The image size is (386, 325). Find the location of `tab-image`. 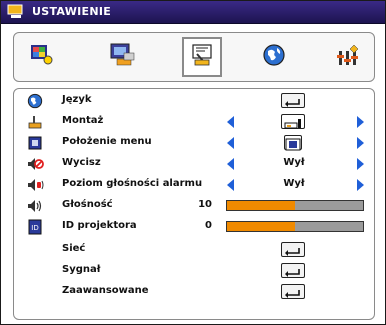

tab-image is located at coordinates (42, 57).